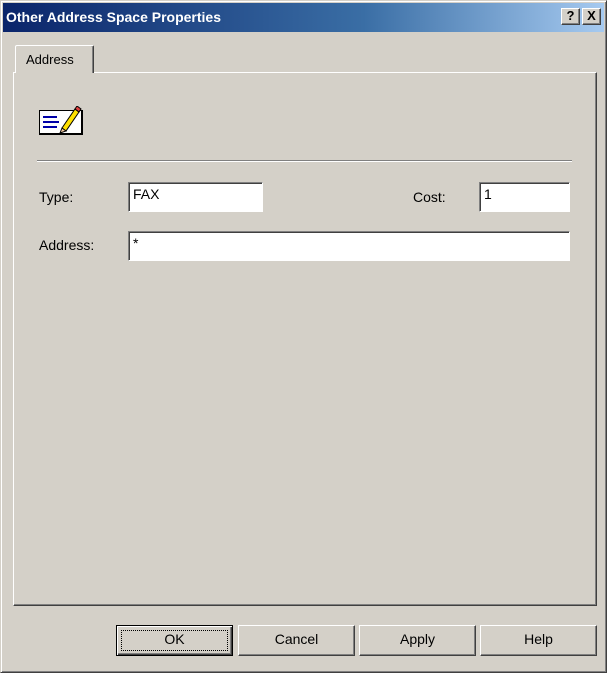 The image size is (607, 673). I want to click on address-edit-icon, so click(61, 120).